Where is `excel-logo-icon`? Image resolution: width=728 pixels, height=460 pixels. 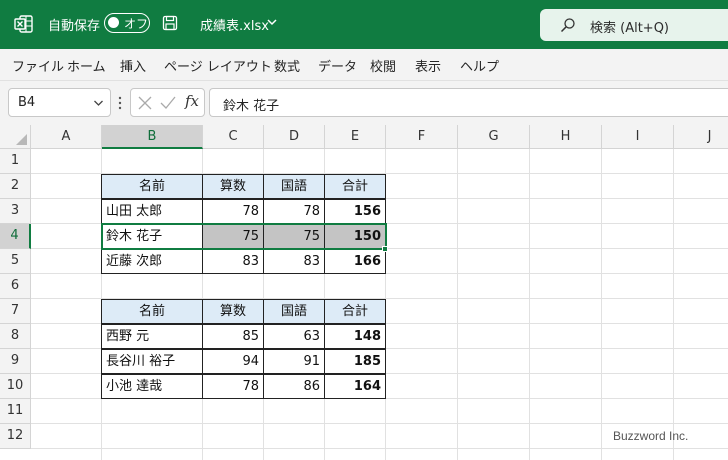 excel-logo-icon is located at coordinates (24, 24).